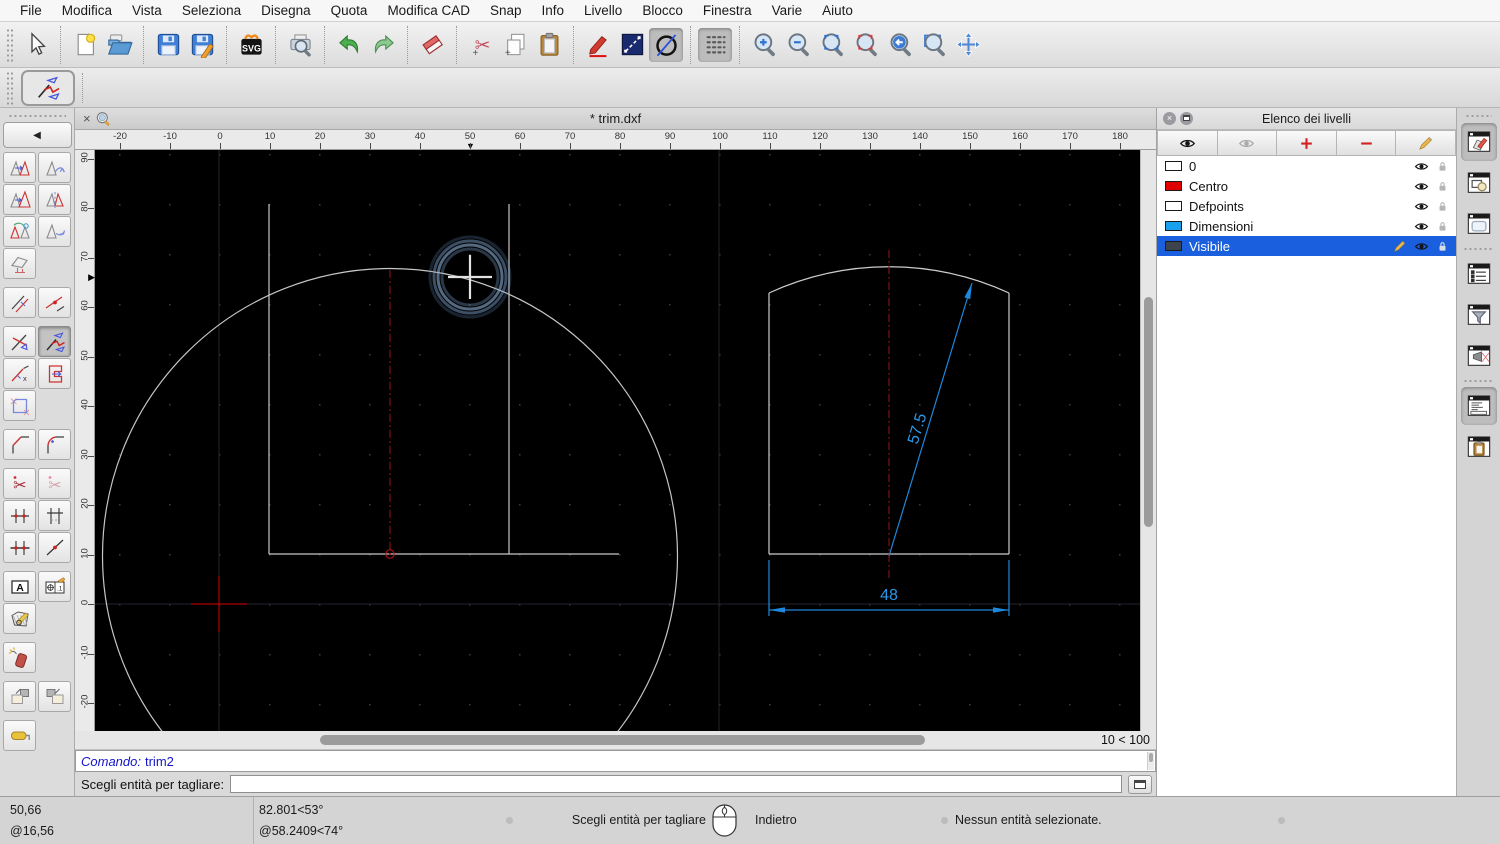 The image size is (1500, 844). I want to click on dock-command-line-icon, so click(1478, 406).